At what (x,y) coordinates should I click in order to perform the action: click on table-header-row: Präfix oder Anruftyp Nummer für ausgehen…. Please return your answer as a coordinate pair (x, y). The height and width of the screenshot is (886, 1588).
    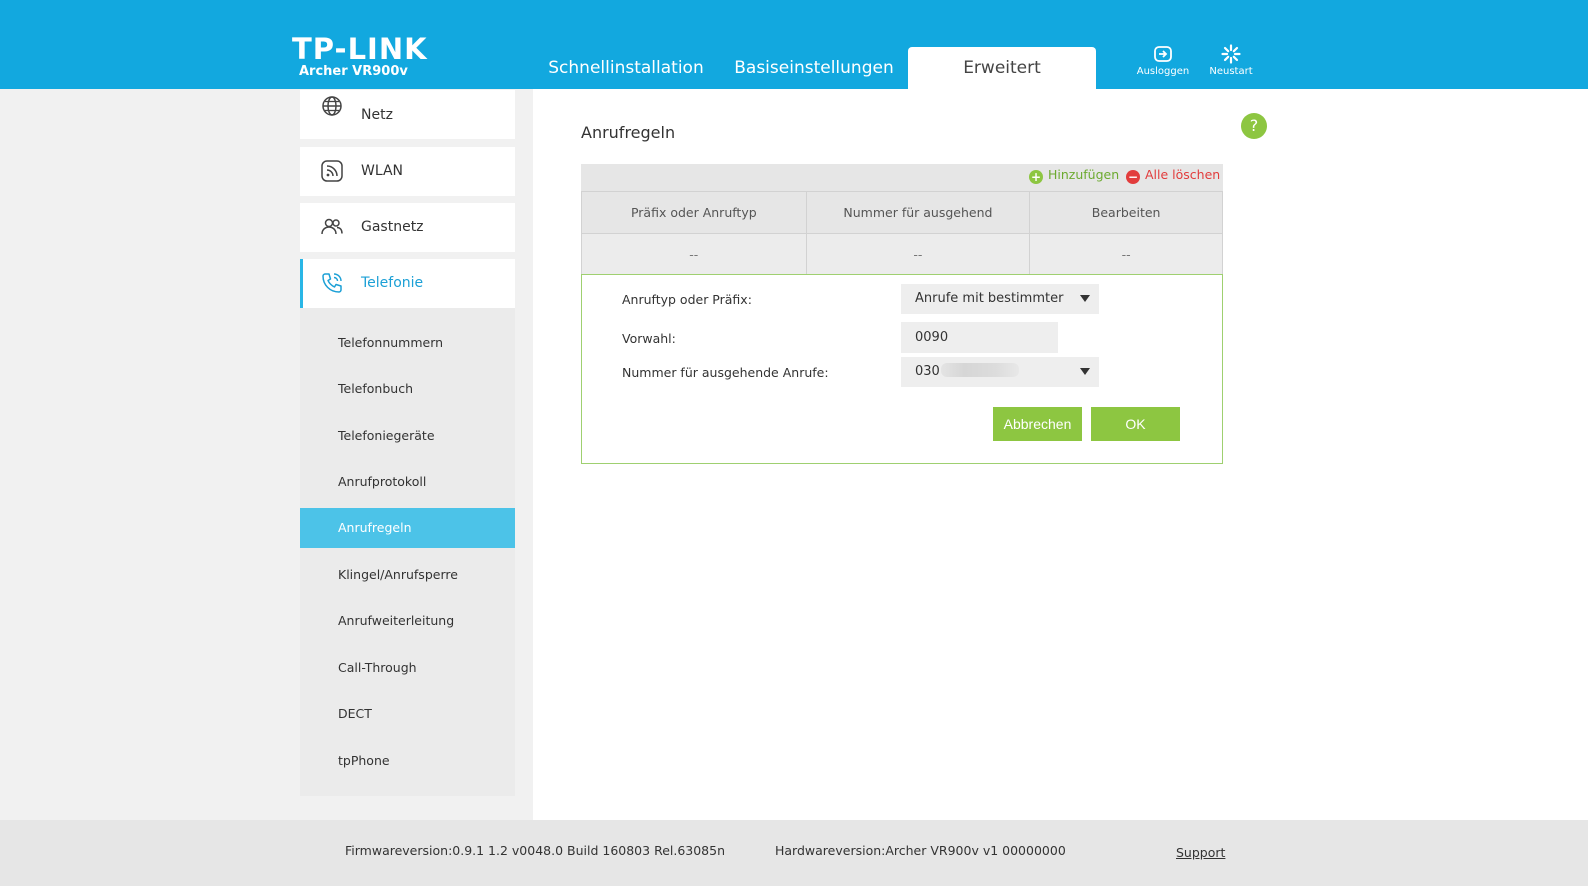
    Looking at the image, I should click on (902, 212).